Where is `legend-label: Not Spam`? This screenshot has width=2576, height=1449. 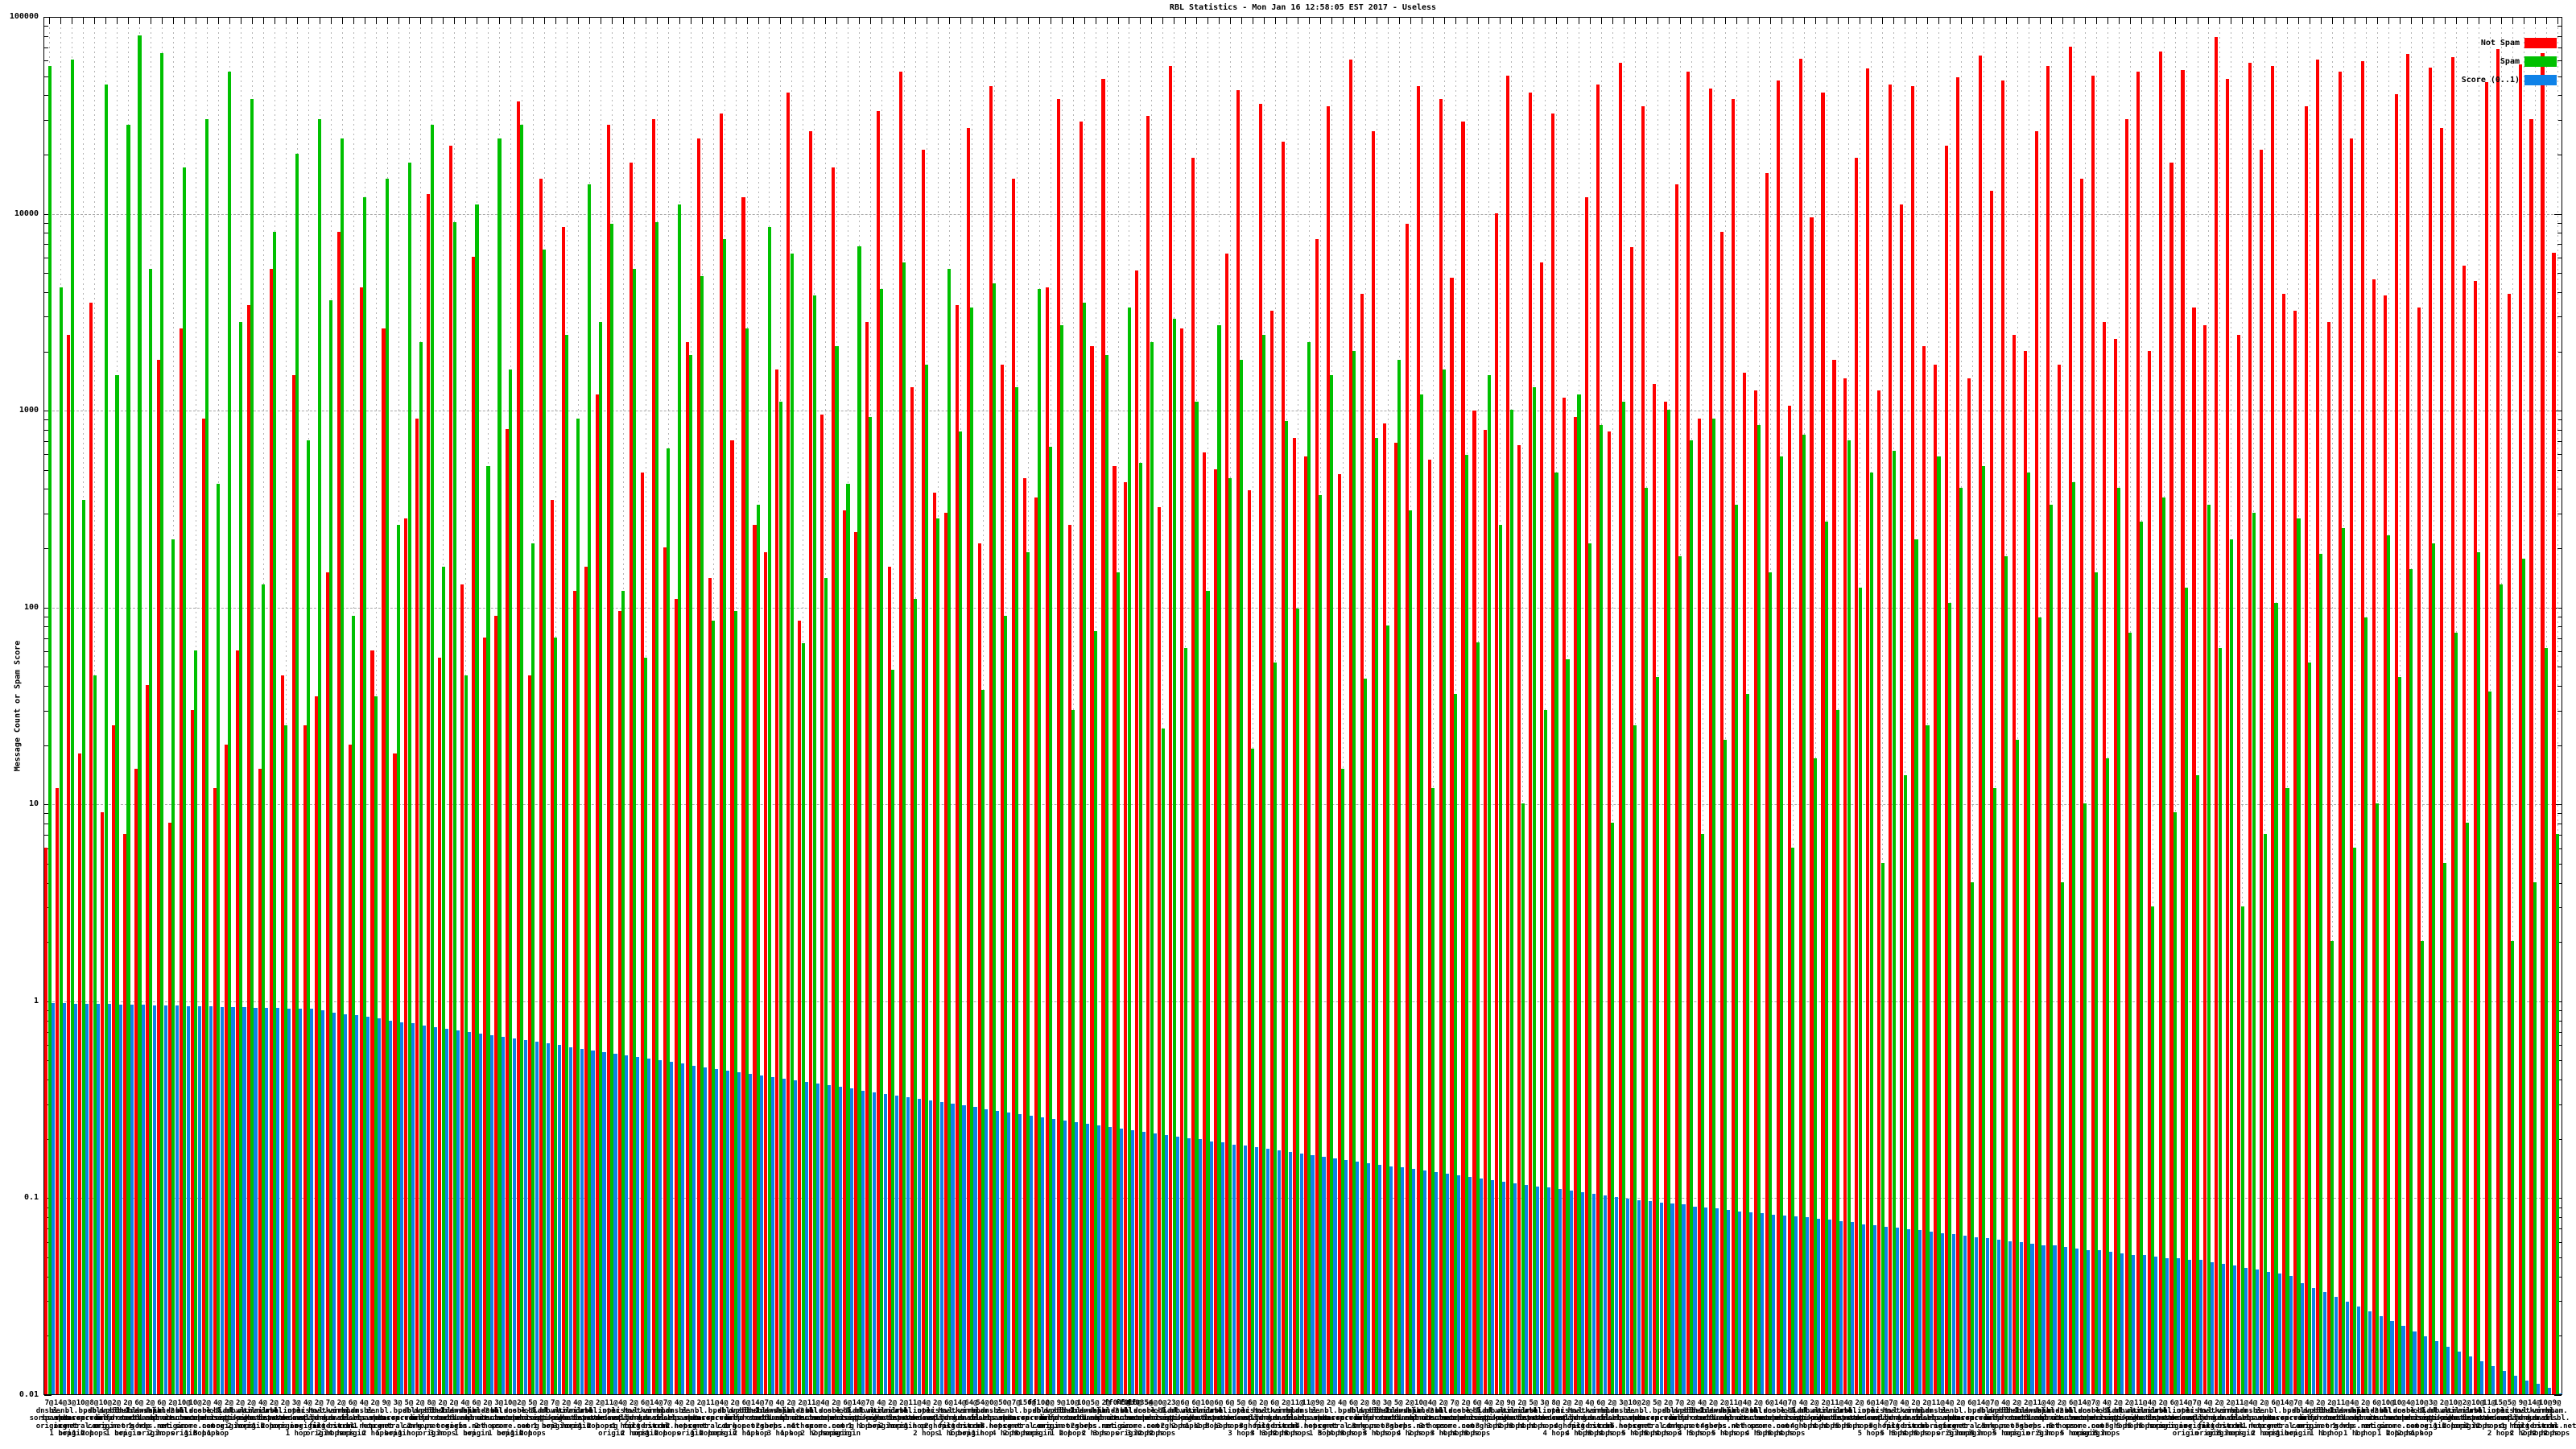
legend-label: Not Spam is located at coordinates (2500, 43).